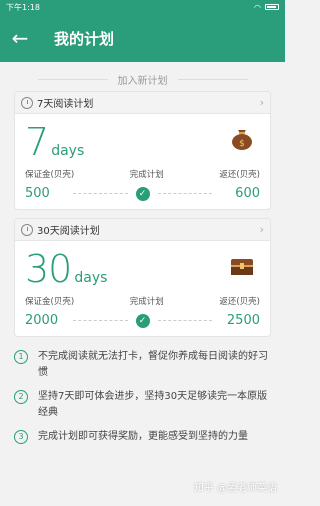 The width and height of the screenshot is (320, 506). I want to click on list-item: 3 完成计划即可获得奖励，更能感受到坚持的力量, so click(142, 437).